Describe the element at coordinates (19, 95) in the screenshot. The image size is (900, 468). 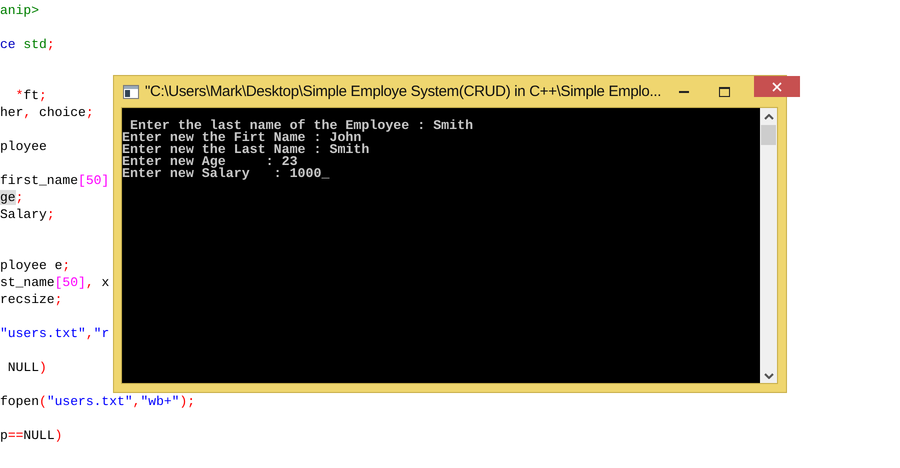
I see `code-token: *` at that location.